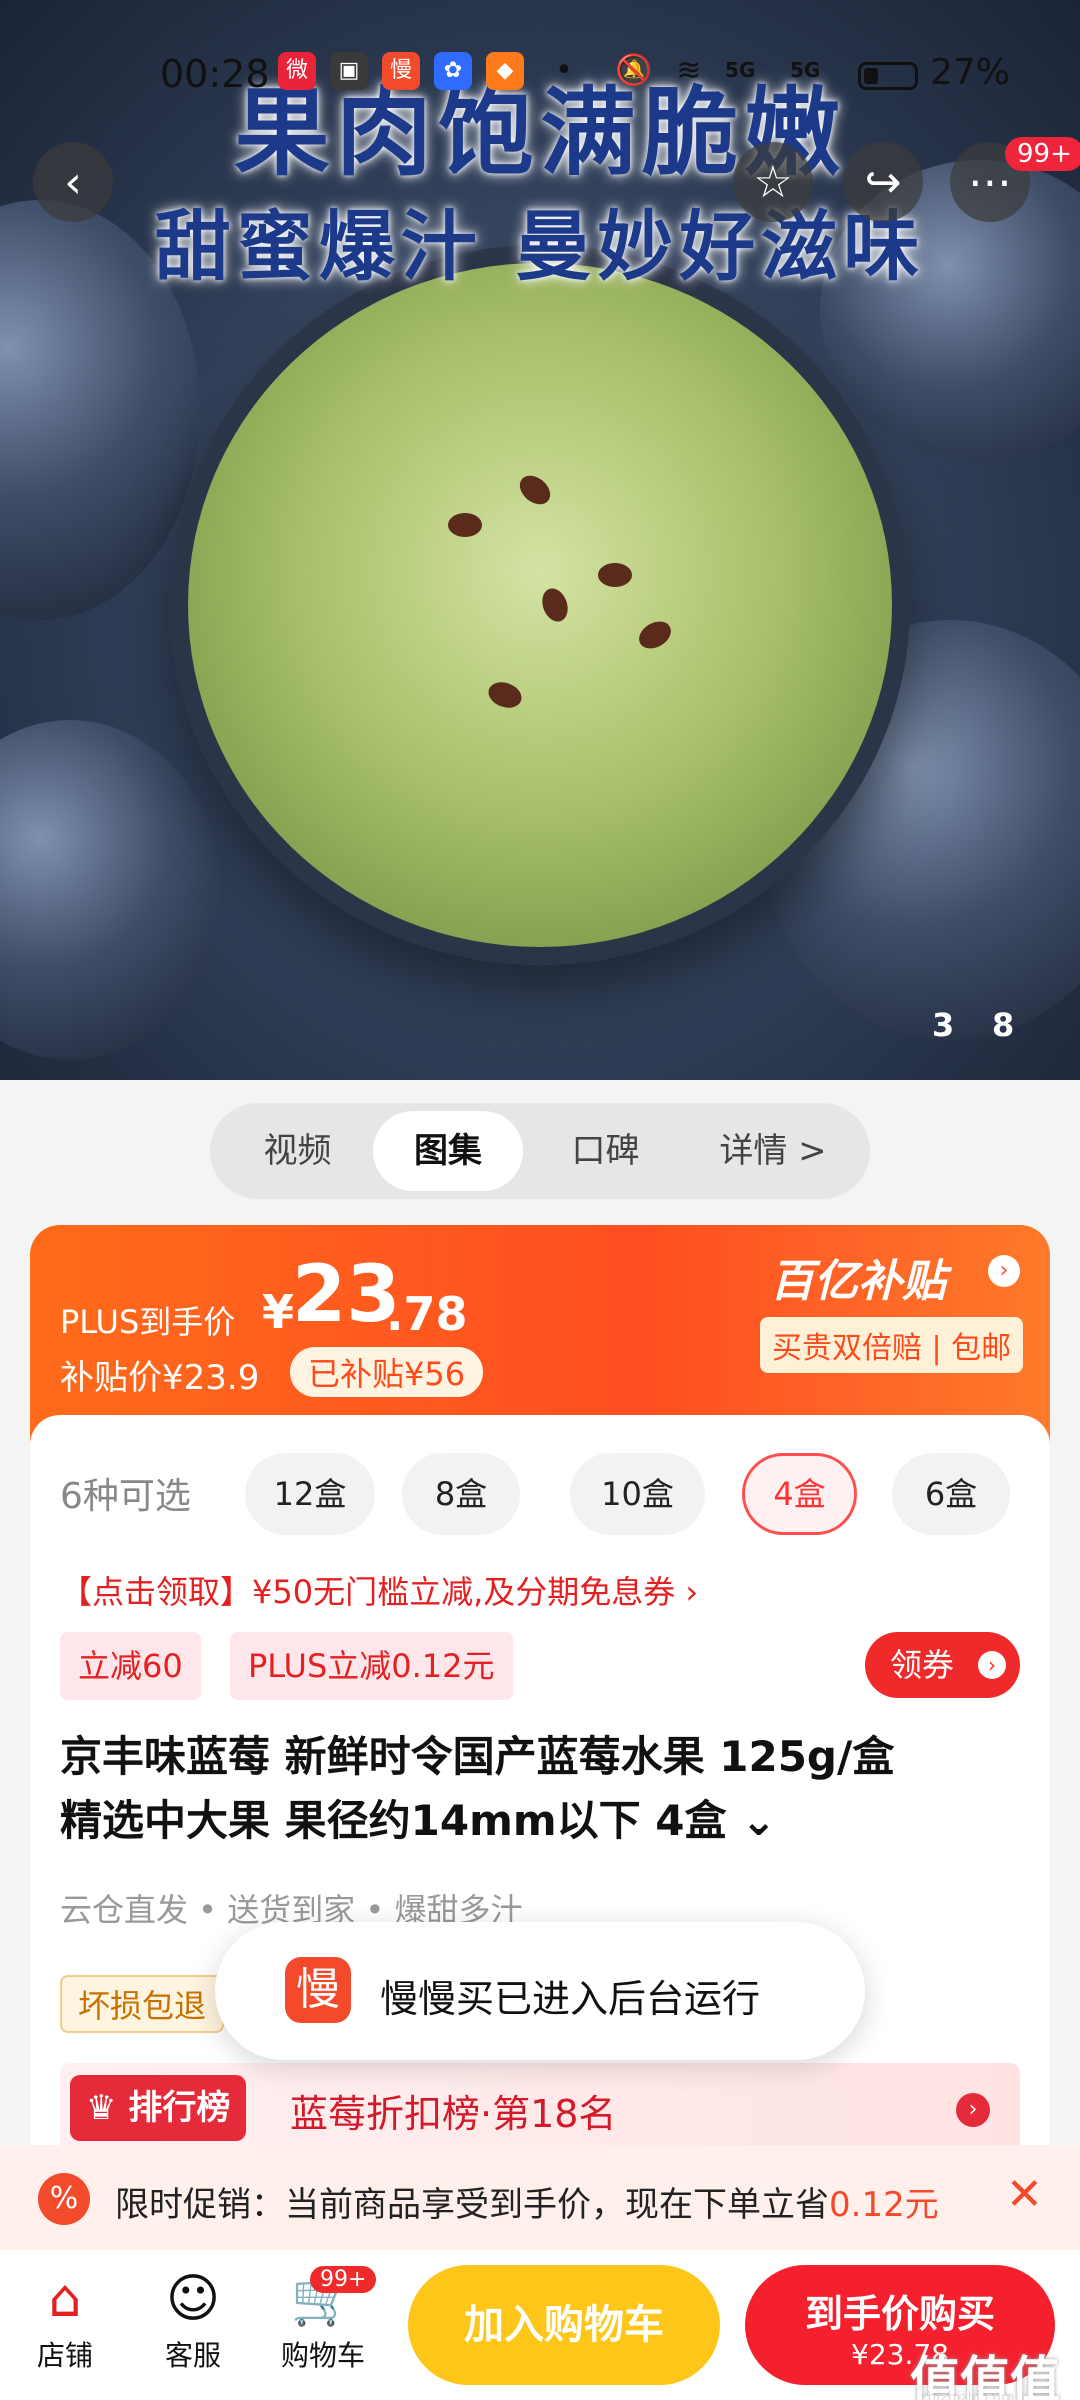 This screenshot has width=1080, height=2400. Describe the element at coordinates (922, 1665) in the screenshot. I see `get-coupon-label: 领券` at that location.